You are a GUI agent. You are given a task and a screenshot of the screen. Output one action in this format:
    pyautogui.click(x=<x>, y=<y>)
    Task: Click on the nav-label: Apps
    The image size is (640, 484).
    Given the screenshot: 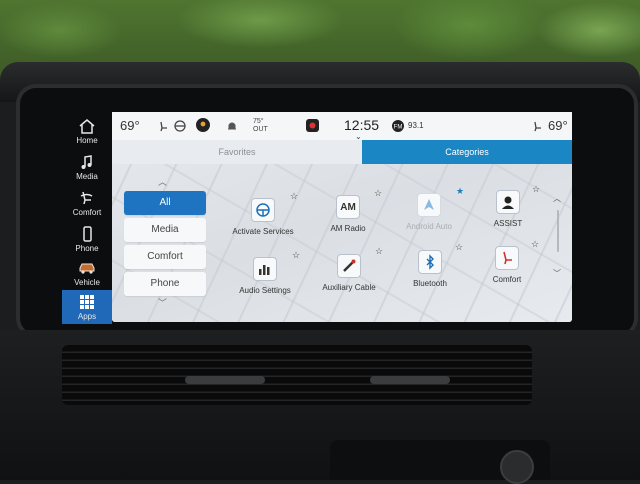 What is the action you would take?
    pyautogui.click(x=87, y=316)
    